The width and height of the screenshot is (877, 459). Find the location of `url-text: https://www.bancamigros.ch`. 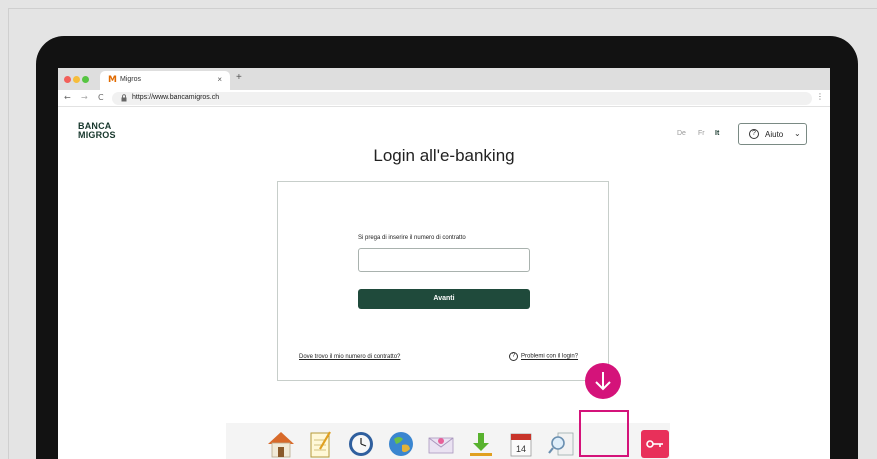

url-text: https://www.bancamigros.ch is located at coordinates (176, 97).